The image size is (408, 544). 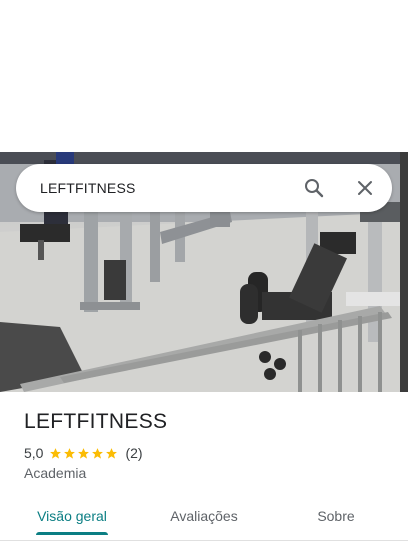 What do you see at coordinates (134, 453) in the screenshot?
I see `review-count: (2)` at bounding box center [134, 453].